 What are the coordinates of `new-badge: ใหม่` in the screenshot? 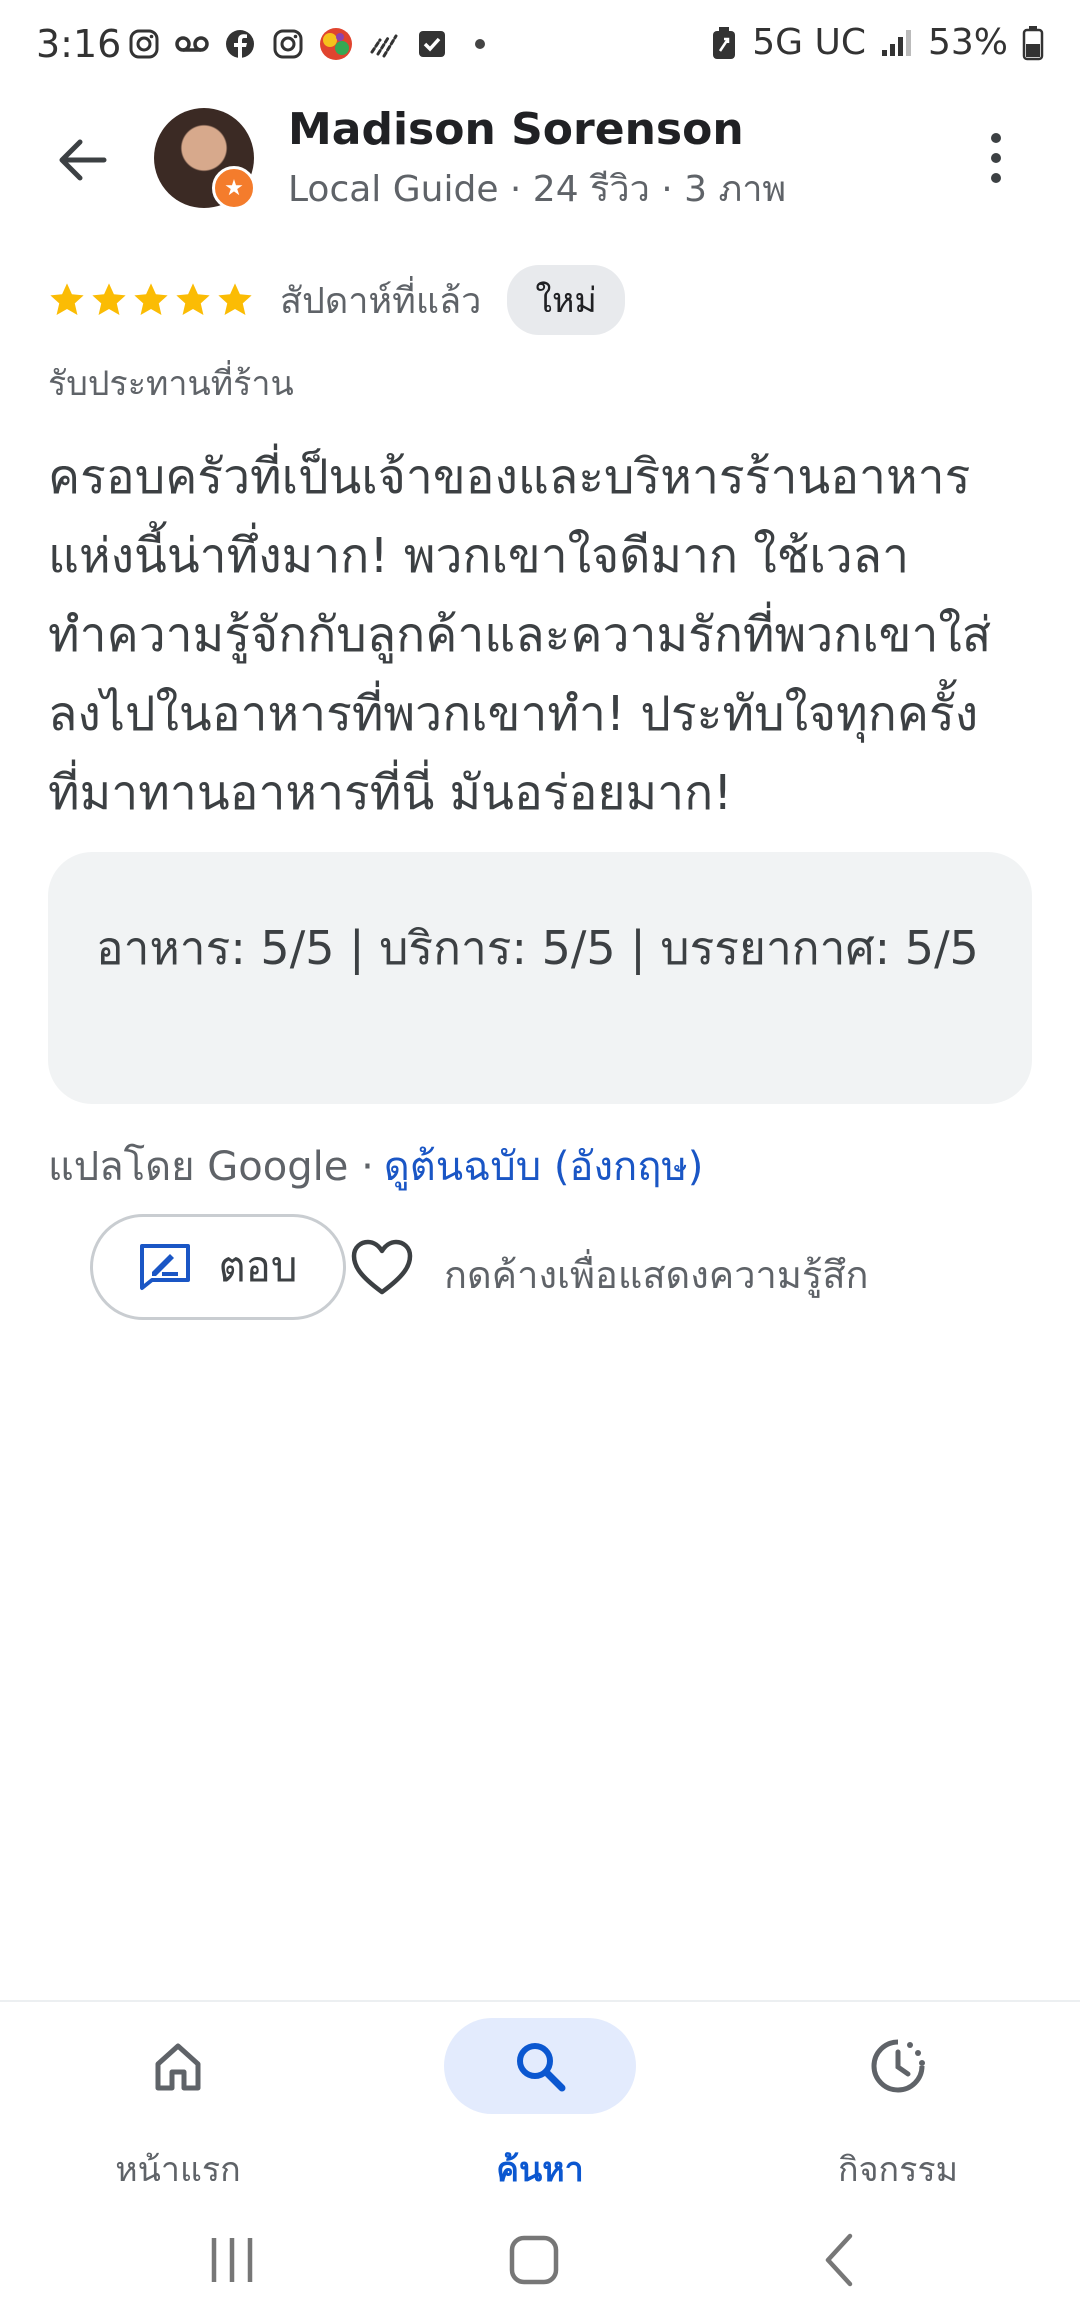 It's located at (566, 300).